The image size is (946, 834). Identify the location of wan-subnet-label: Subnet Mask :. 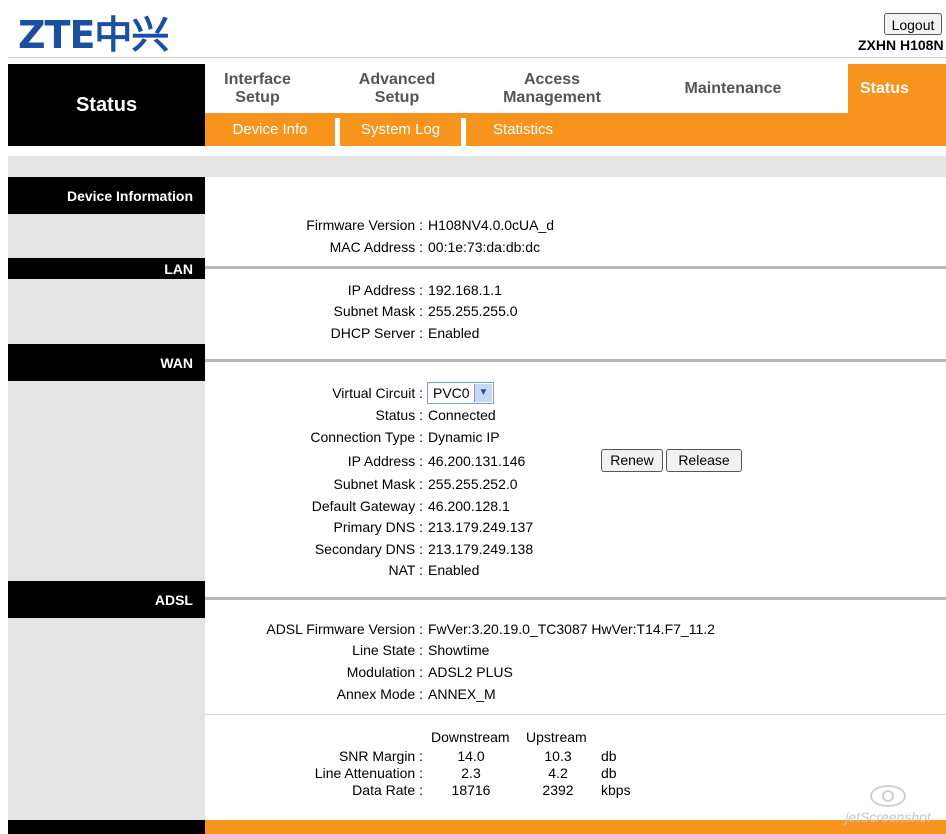
(378, 484).